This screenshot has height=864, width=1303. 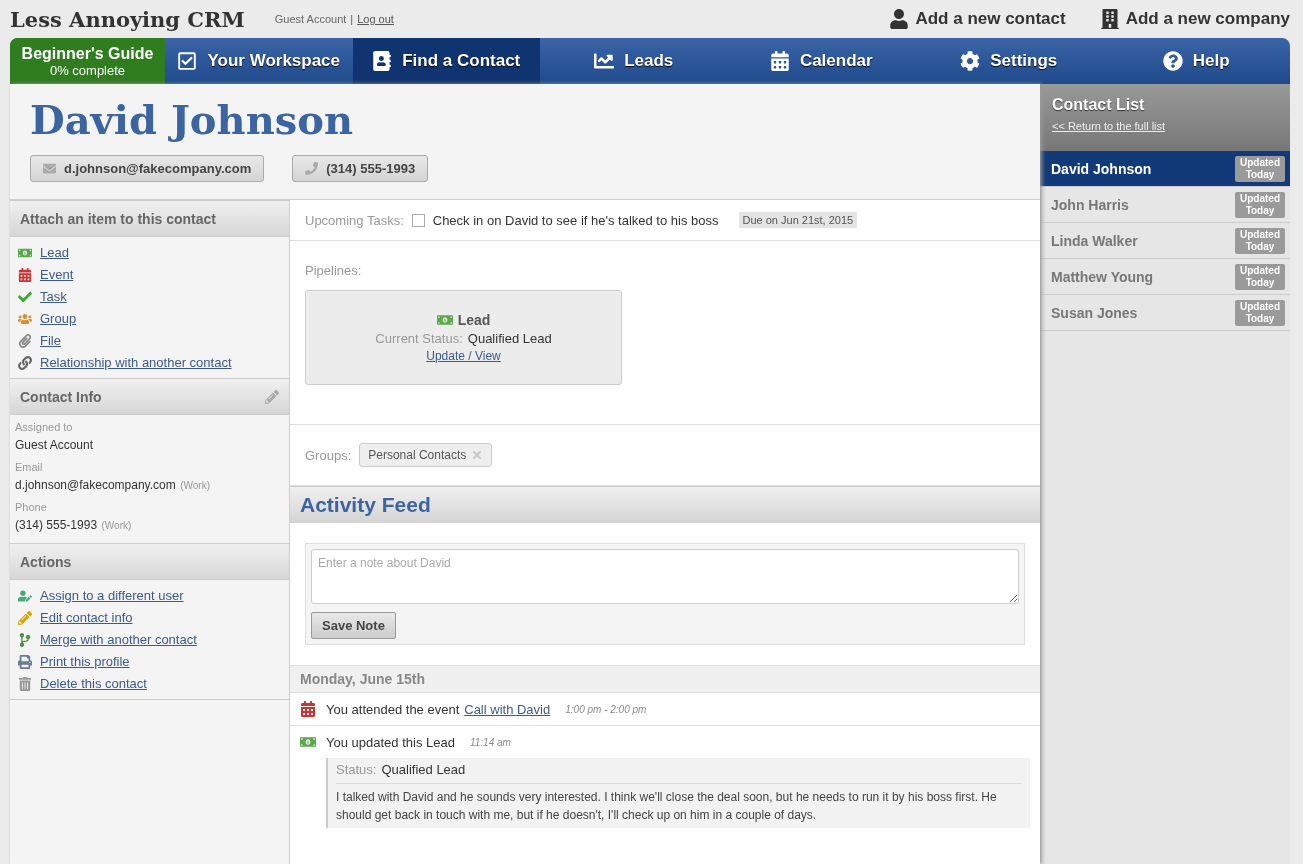 What do you see at coordinates (360, 168) in the screenshot?
I see `phone-button: (314) 555-1993` at bounding box center [360, 168].